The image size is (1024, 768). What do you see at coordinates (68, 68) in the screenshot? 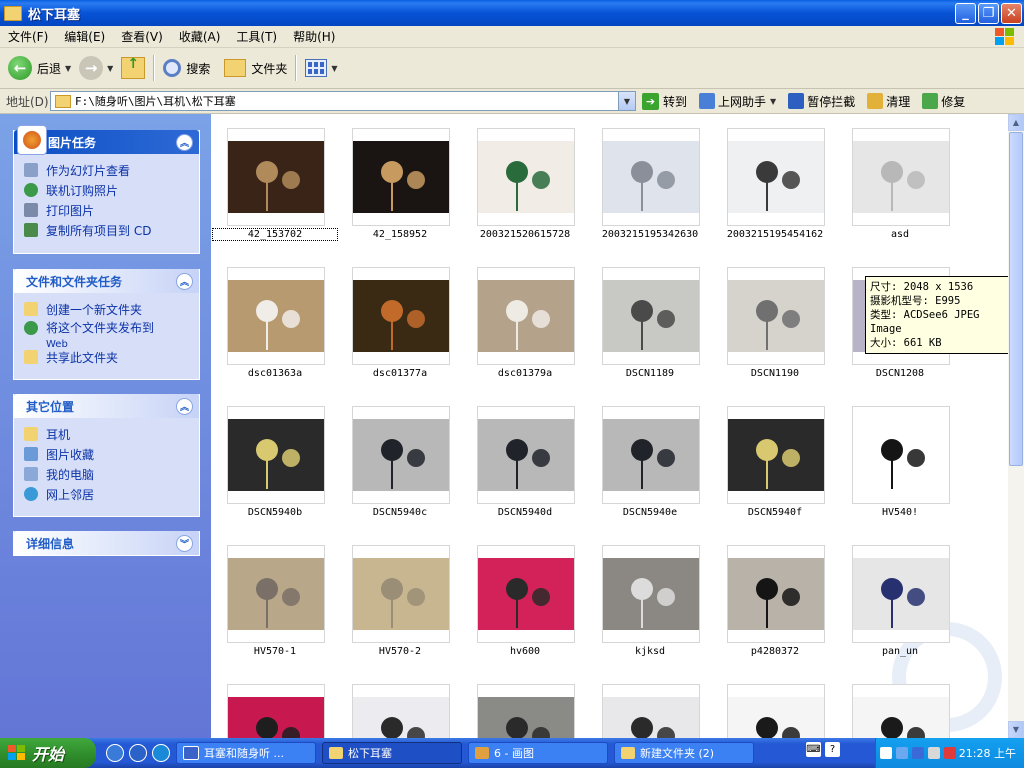
I see `back-dropdown-icon: ▼` at bounding box center [68, 68].